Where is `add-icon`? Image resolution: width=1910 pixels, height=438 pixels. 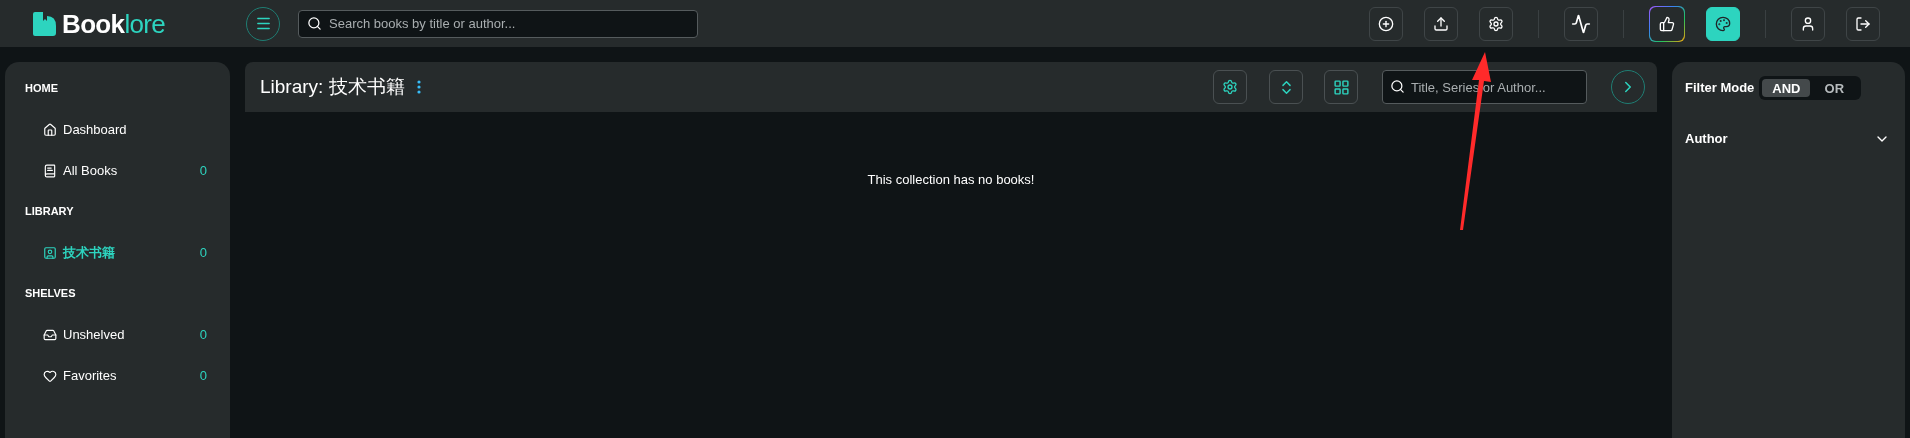
add-icon is located at coordinates (1386, 23).